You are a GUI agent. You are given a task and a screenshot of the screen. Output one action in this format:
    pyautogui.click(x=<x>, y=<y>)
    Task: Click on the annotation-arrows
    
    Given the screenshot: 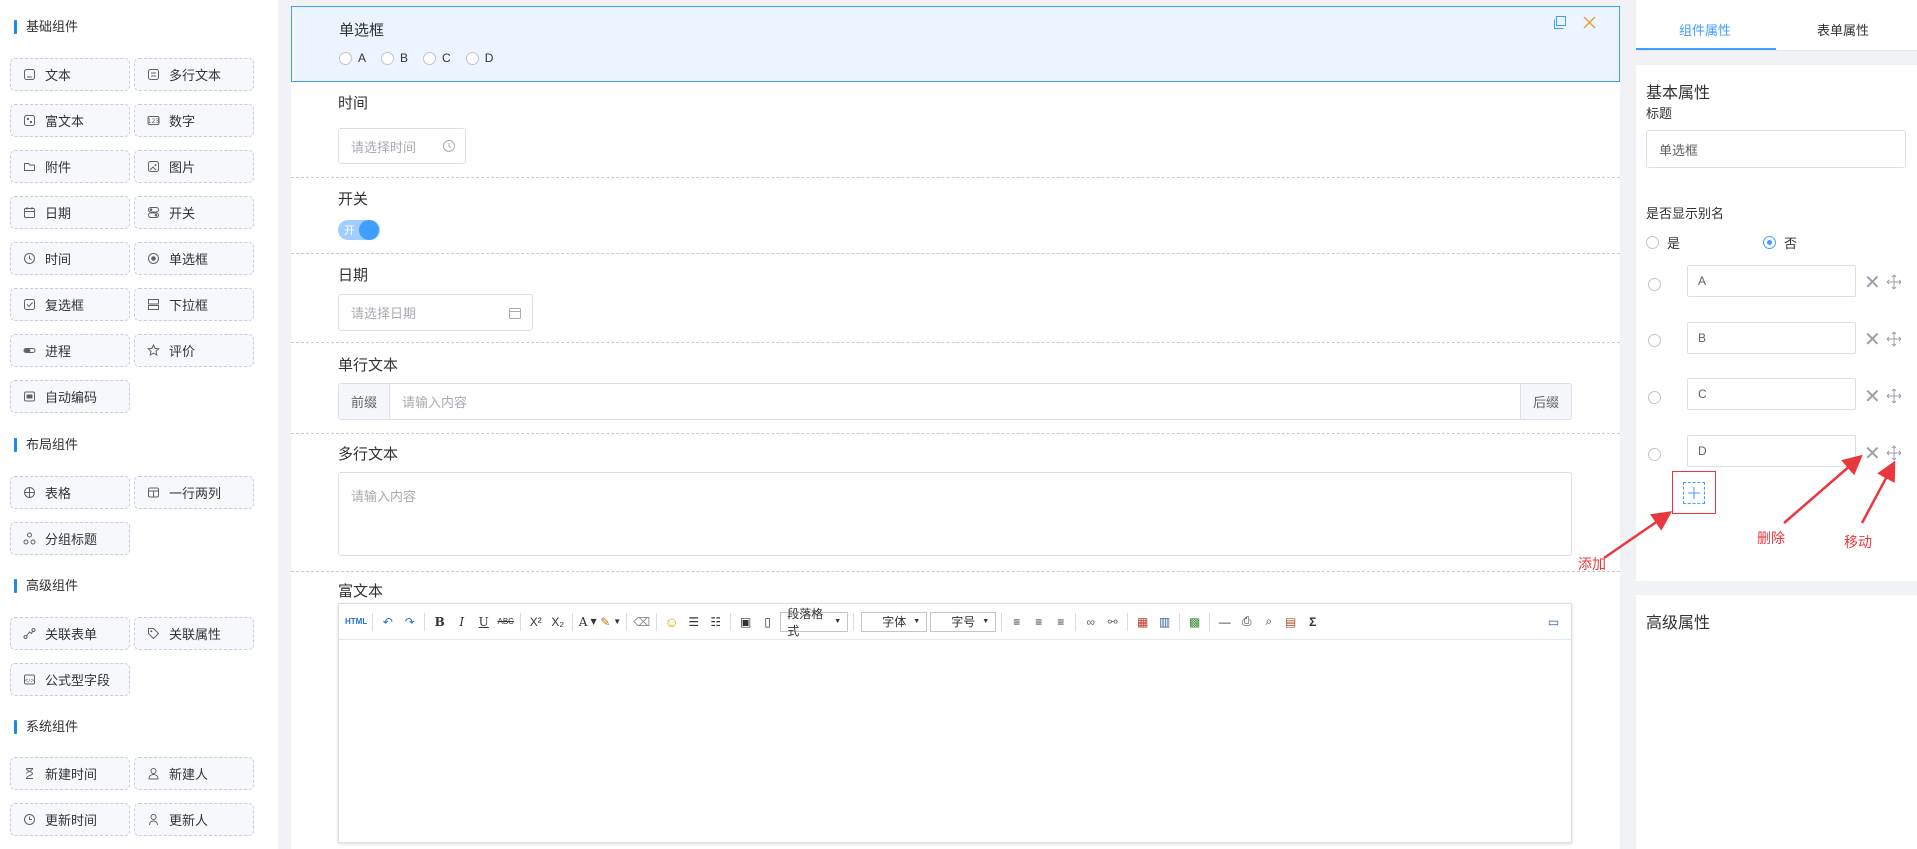 What is the action you would take?
    pyautogui.click(x=1749, y=507)
    